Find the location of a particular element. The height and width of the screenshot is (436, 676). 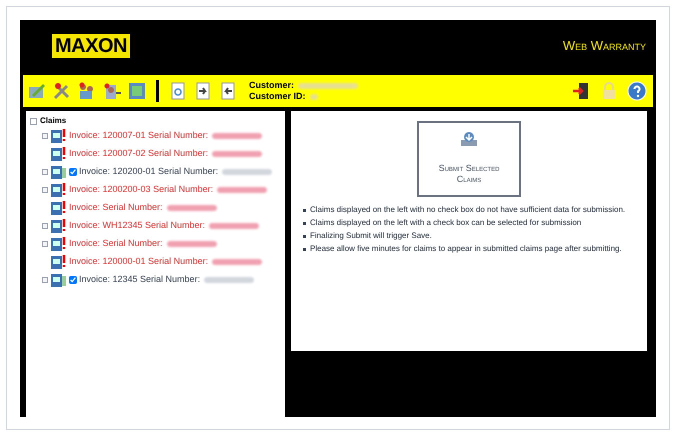

customer-label: Customer: is located at coordinates (271, 86).